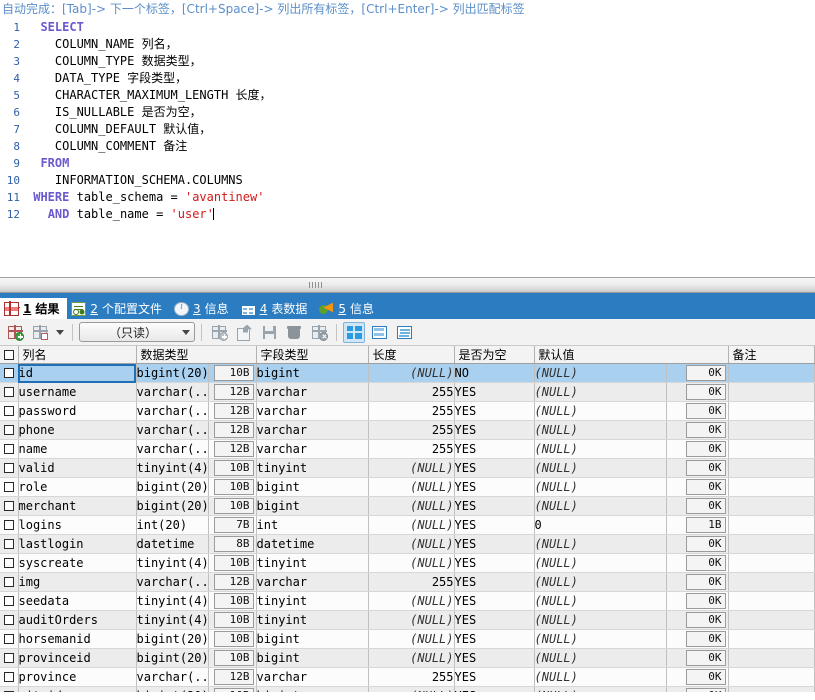  Describe the element at coordinates (118, 308) in the screenshot. I see `result-tab-个配置文件: 2 个配置文件` at that location.